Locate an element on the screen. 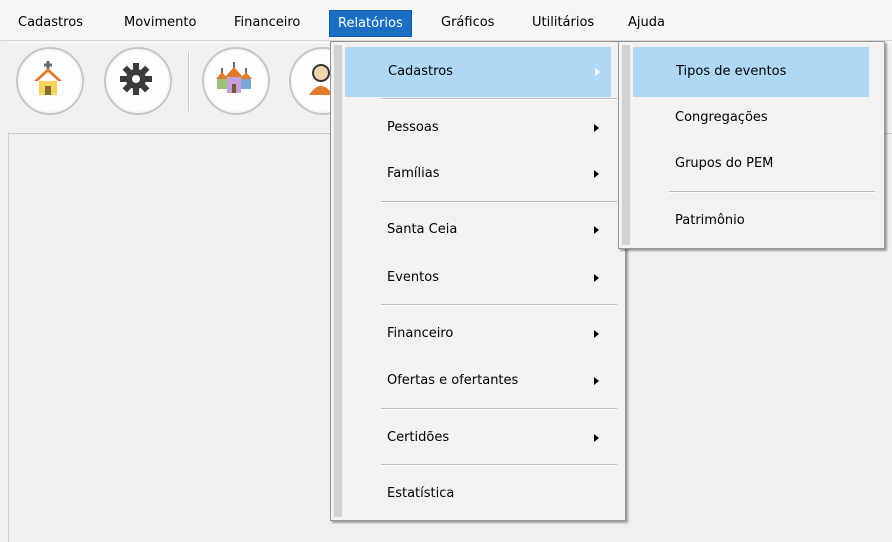  menu-utilitarios: Utilitários is located at coordinates (563, 23).